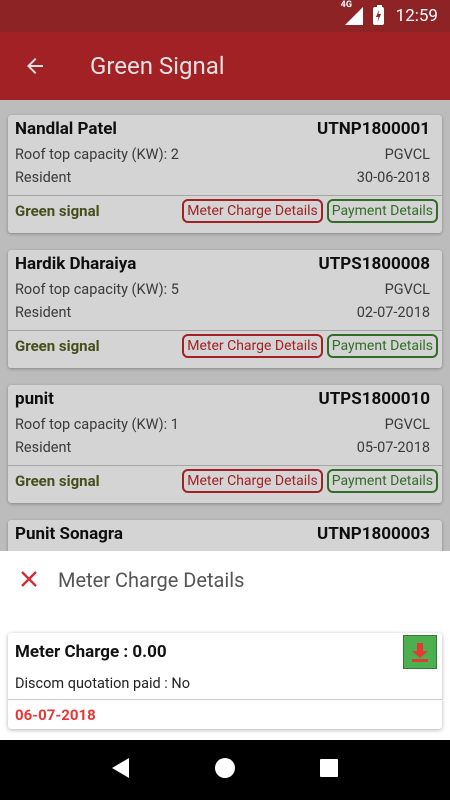  What do you see at coordinates (225, 536) in the screenshot?
I see `list-item: Punit Sonagra UTNP1800003` at bounding box center [225, 536].